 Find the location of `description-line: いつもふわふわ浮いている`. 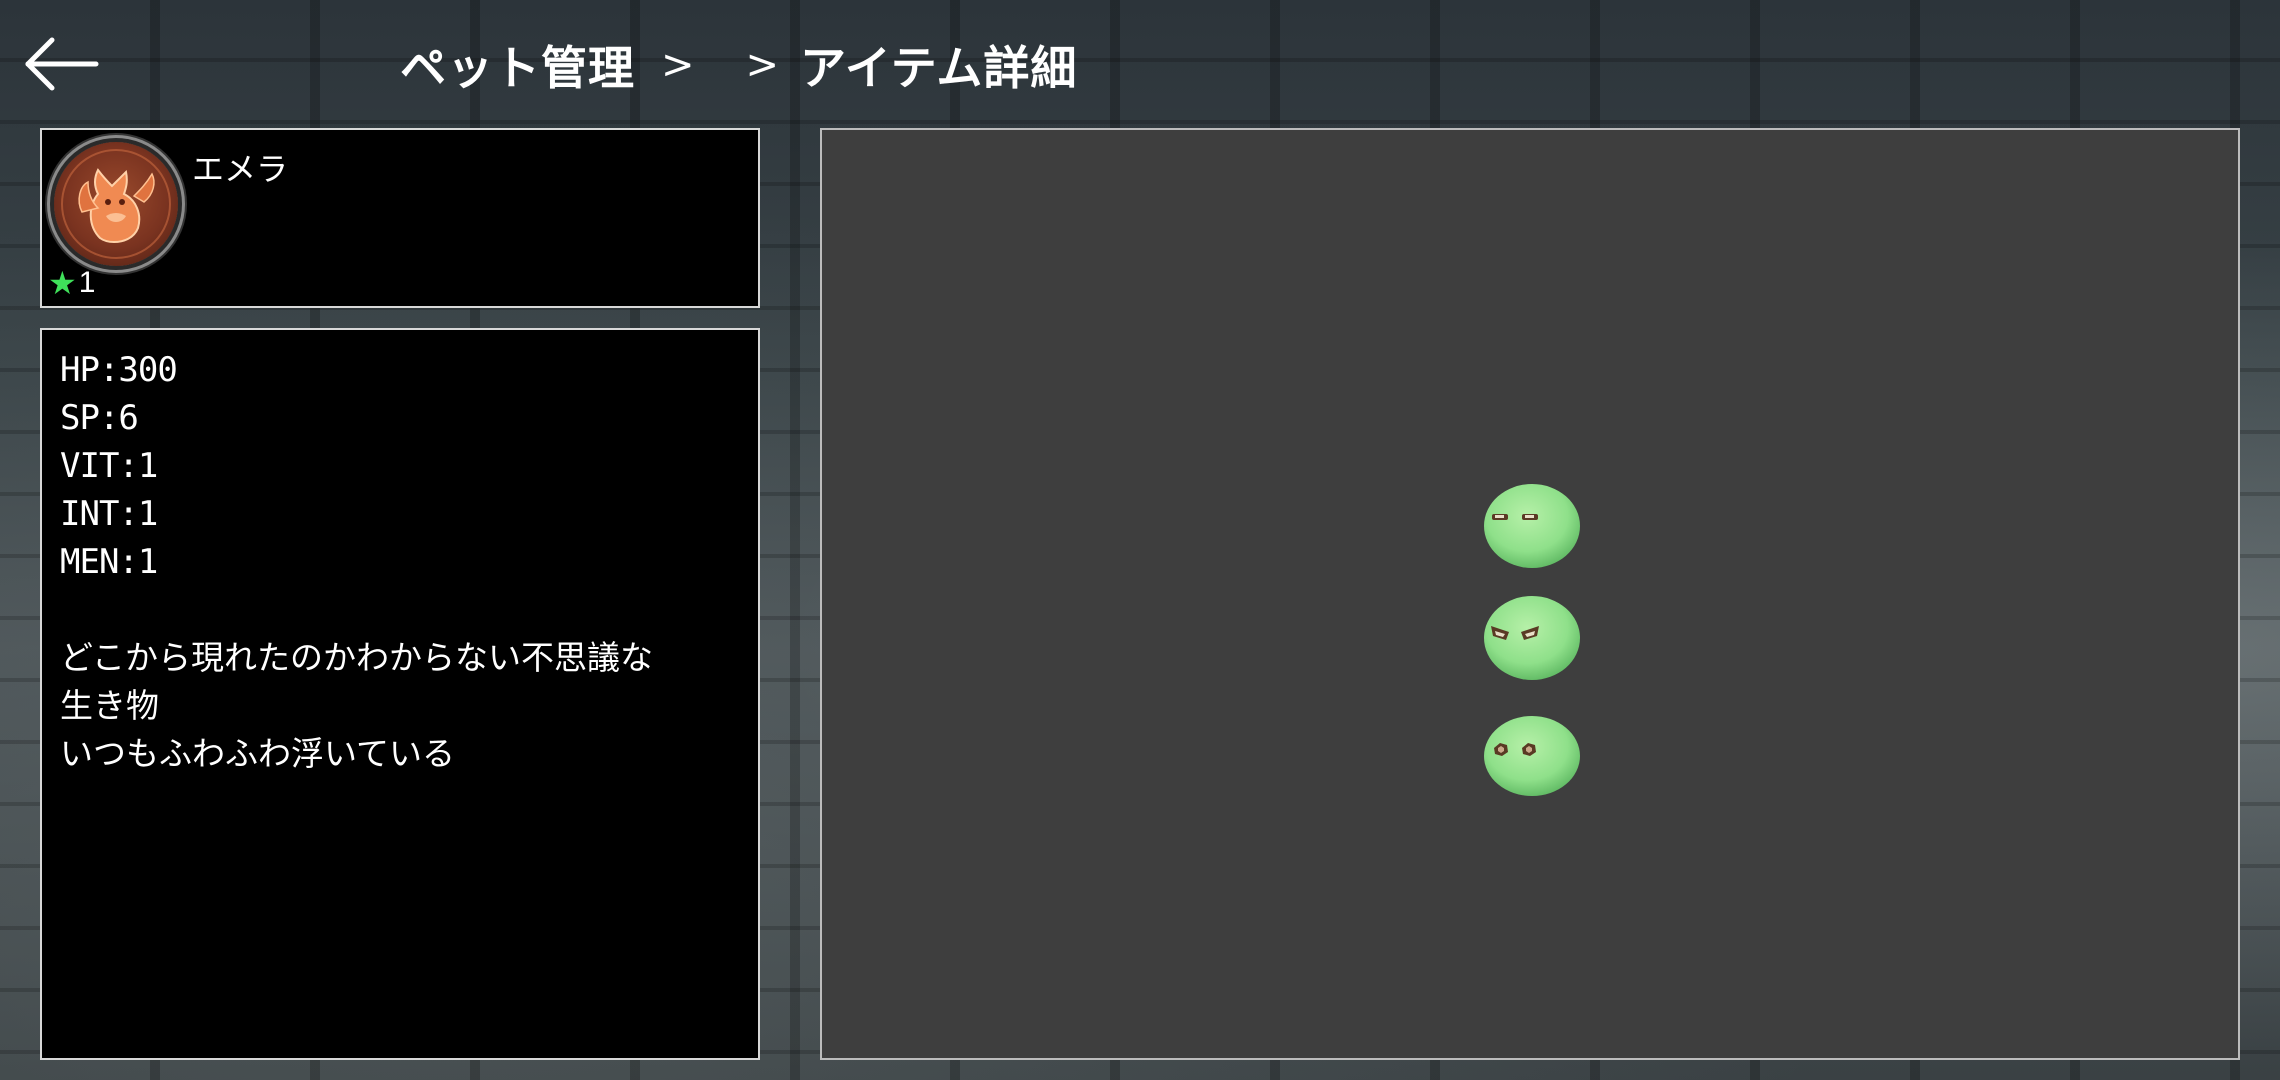

description-line: いつもふわふわ浮いている is located at coordinates (258, 753).